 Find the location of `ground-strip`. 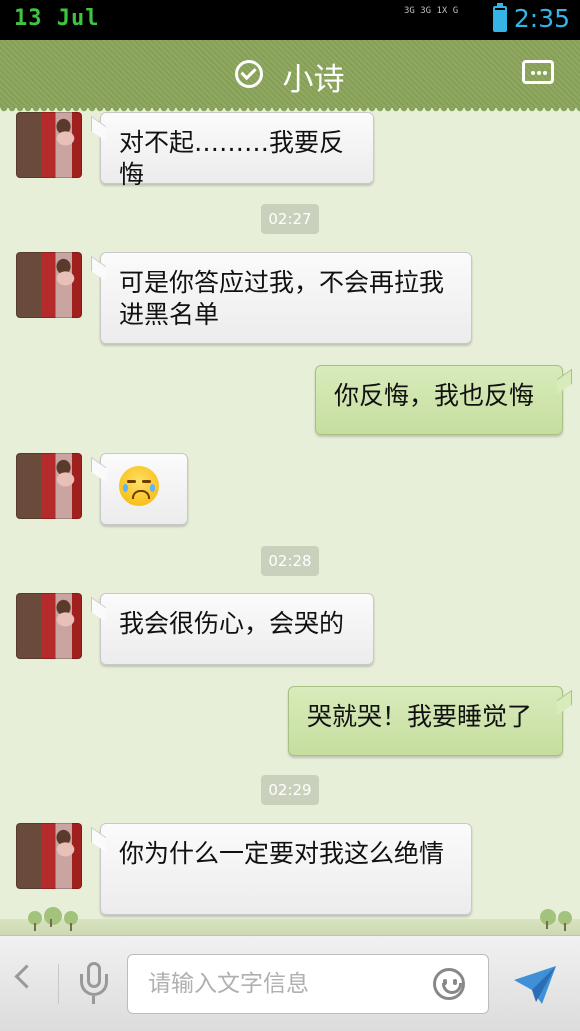

ground-strip is located at coordinates (290, 927).